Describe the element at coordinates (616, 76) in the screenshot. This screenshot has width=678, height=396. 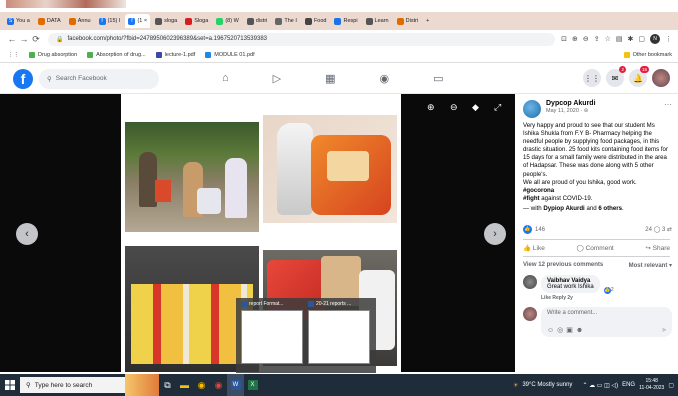
I see `messenger-icon: ✉ 2` at that location.